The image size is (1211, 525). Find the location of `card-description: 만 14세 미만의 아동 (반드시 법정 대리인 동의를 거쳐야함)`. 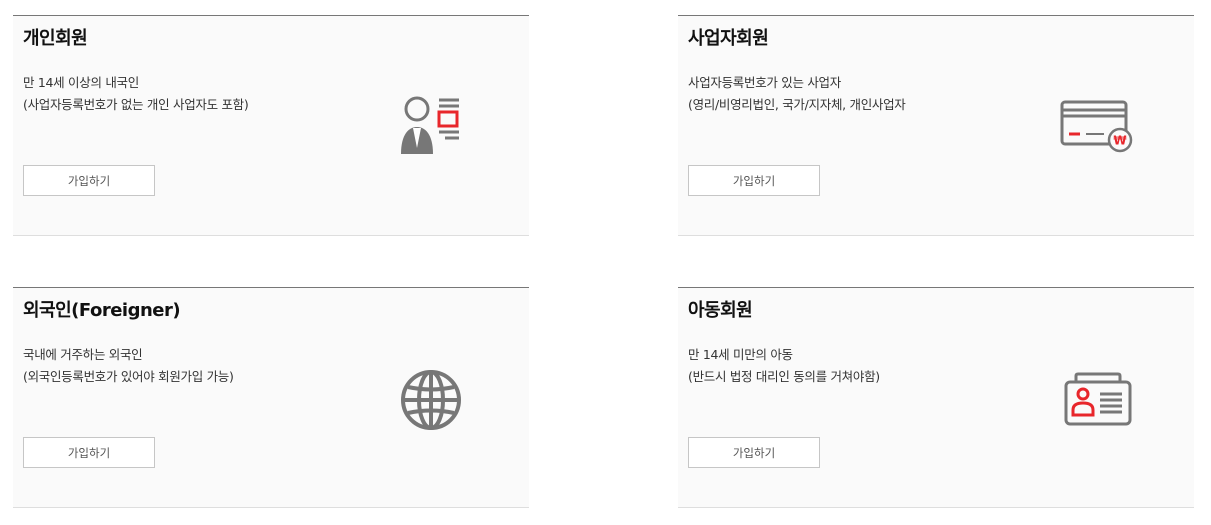

card-description: 만 14세 미만의 아동 (반드시 법정 대리인 동의를 거쳐야함) is located at coordinates (868, 366).